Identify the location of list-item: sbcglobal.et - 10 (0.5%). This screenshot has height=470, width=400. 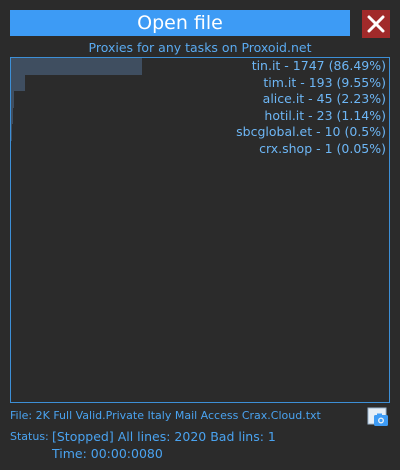
(200, 132).